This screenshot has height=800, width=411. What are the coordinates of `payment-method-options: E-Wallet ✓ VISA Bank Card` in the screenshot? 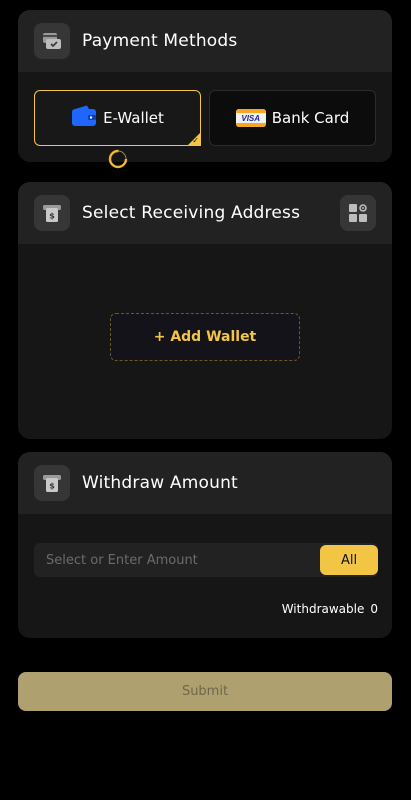 It's located at (205, 118).